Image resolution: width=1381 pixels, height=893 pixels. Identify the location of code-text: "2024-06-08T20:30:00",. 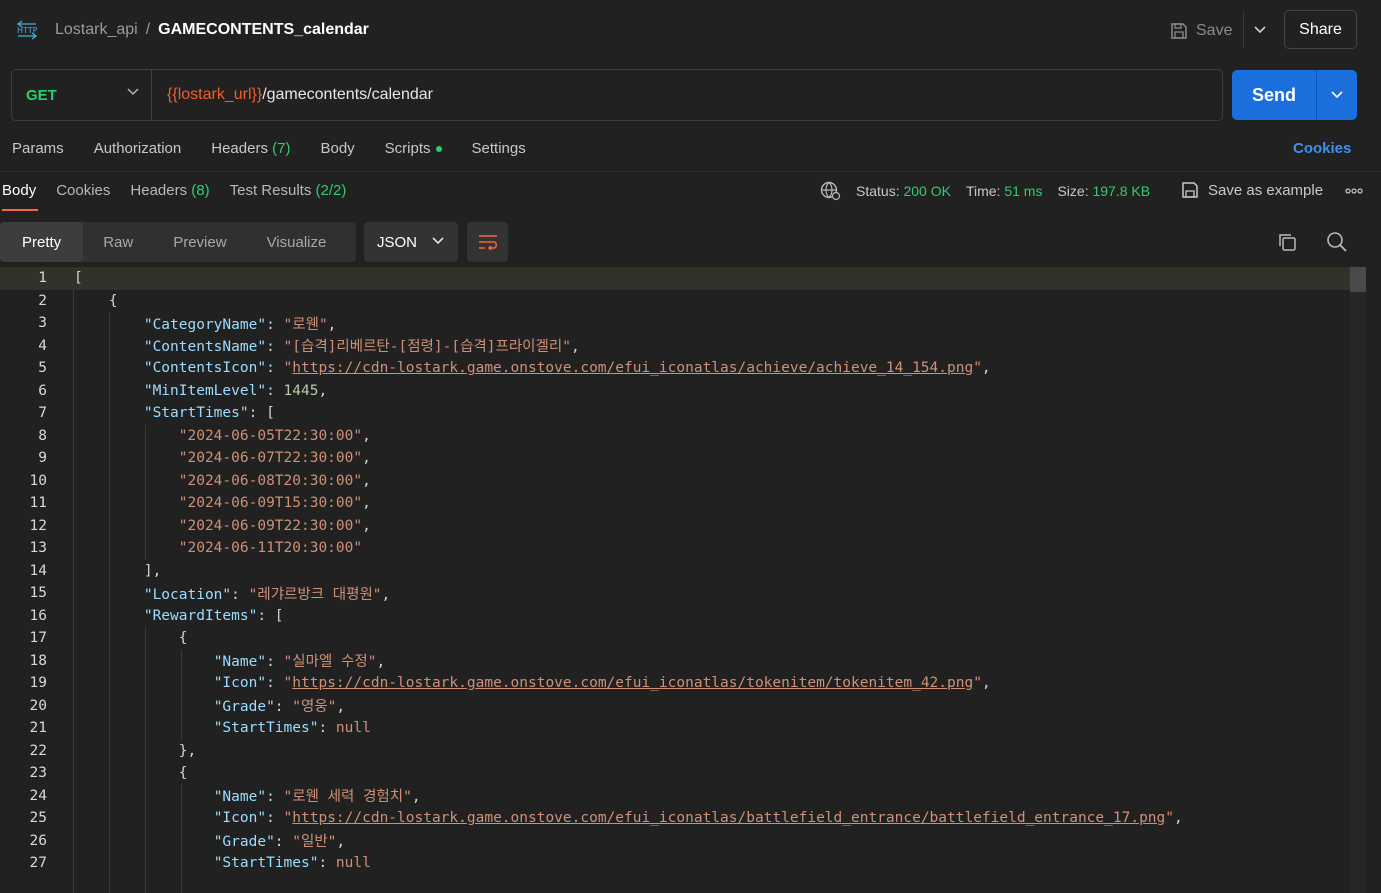
(222, 481).